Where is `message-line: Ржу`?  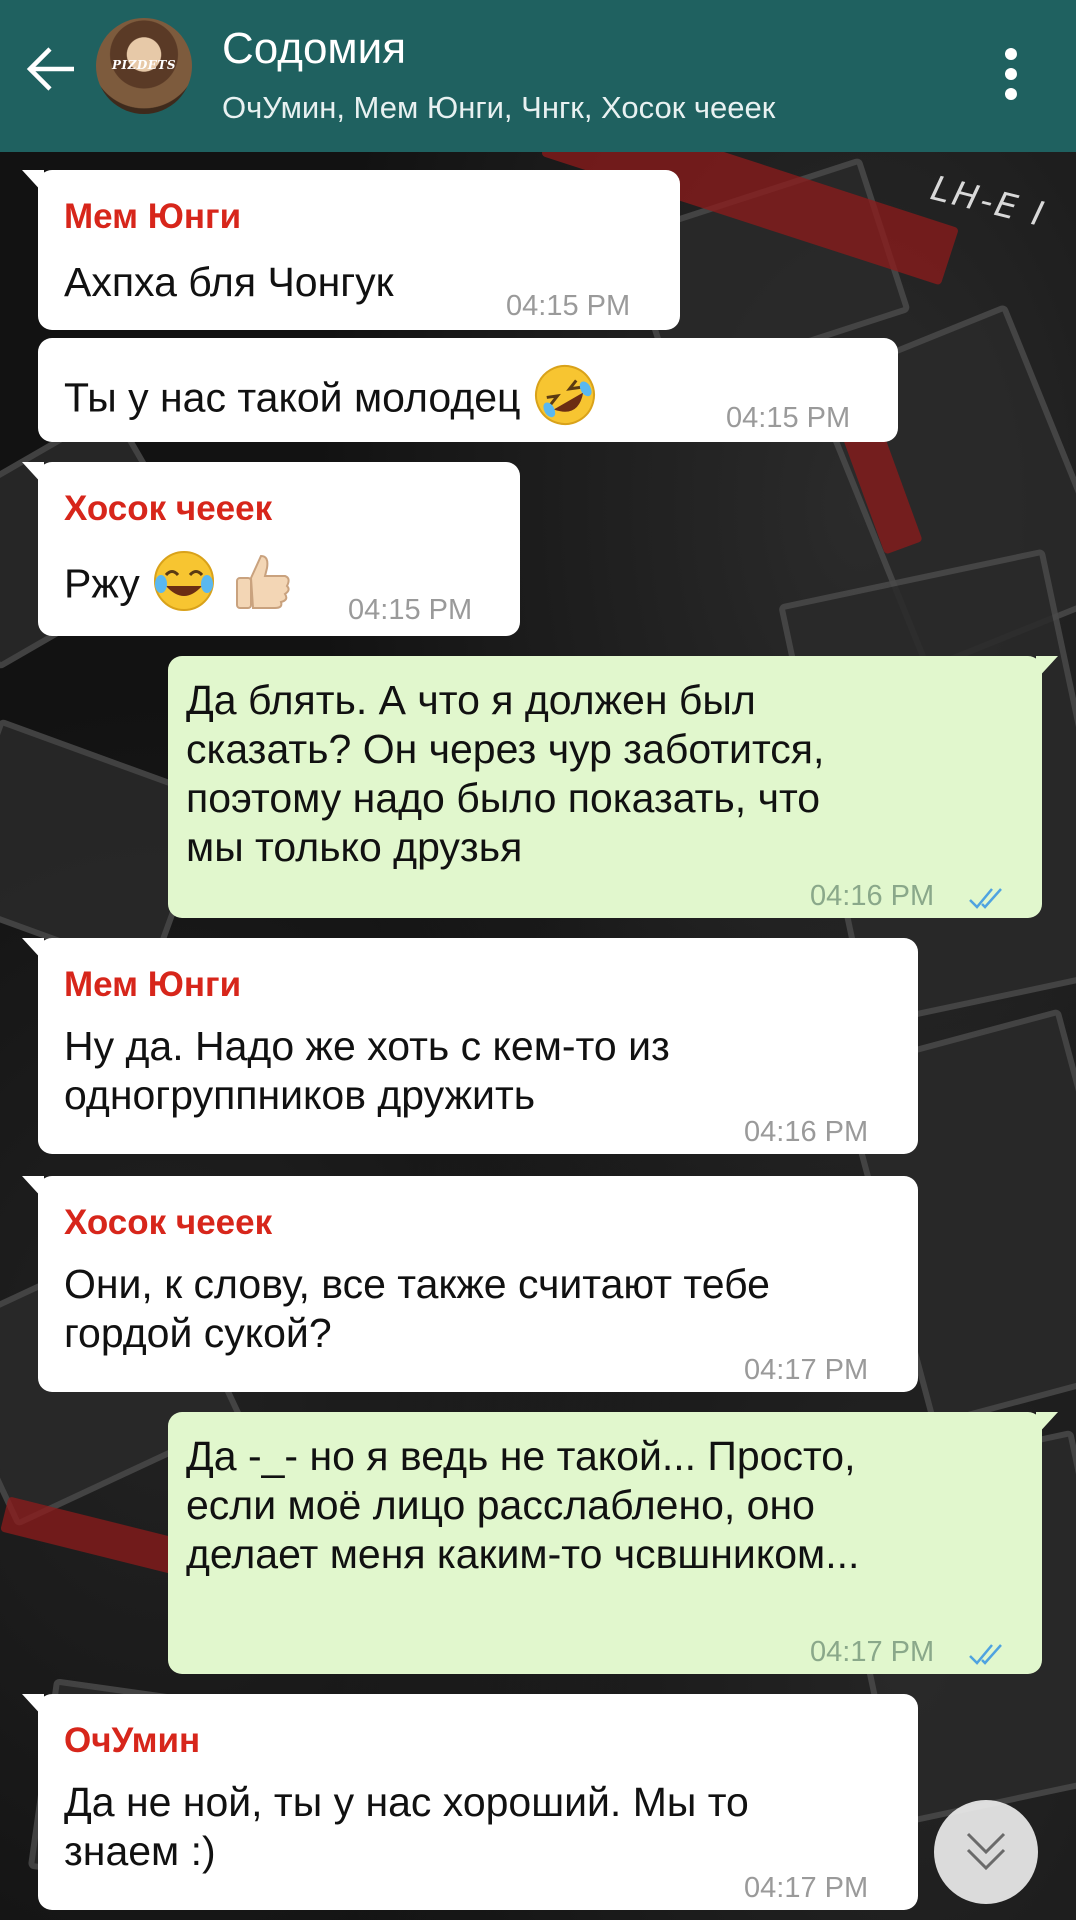
message-line: Ржу is located at coordinates (102, 583).